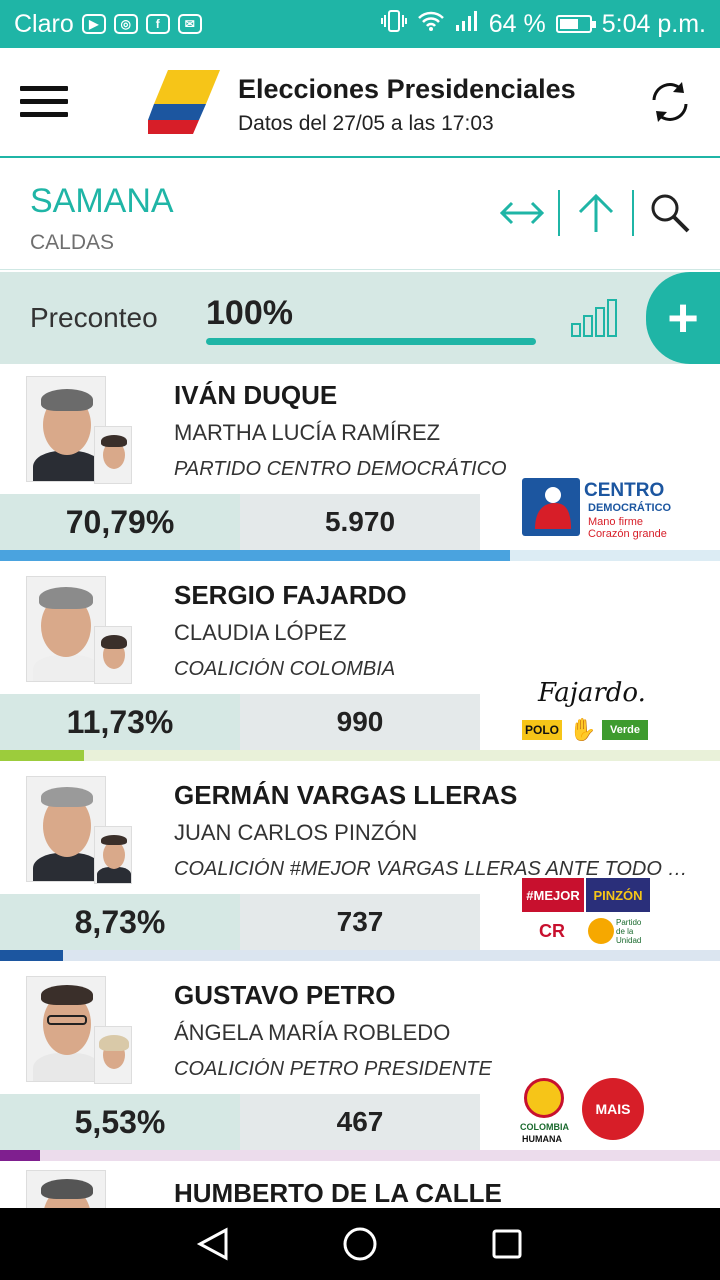  What do you see at coordinates (213, 1244) in the screenshot?
I see `back-button` at bounding box center [213, 1244].